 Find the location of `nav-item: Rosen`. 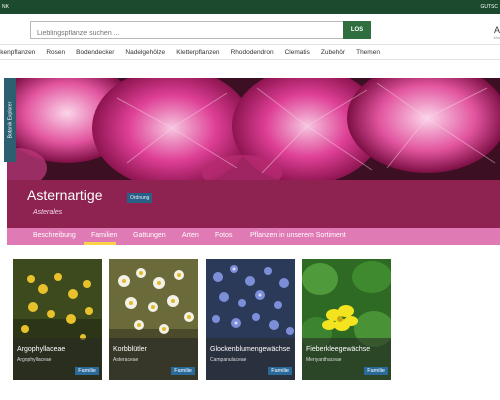

nav-item: Rosen is located at coordinates (55, 52).